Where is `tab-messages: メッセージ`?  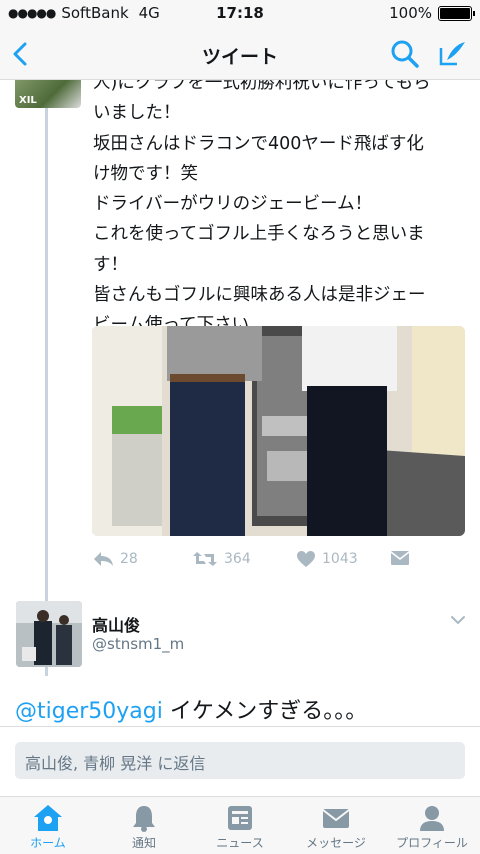 tab-messages: メッセージ is located at coordinates (336, 825).